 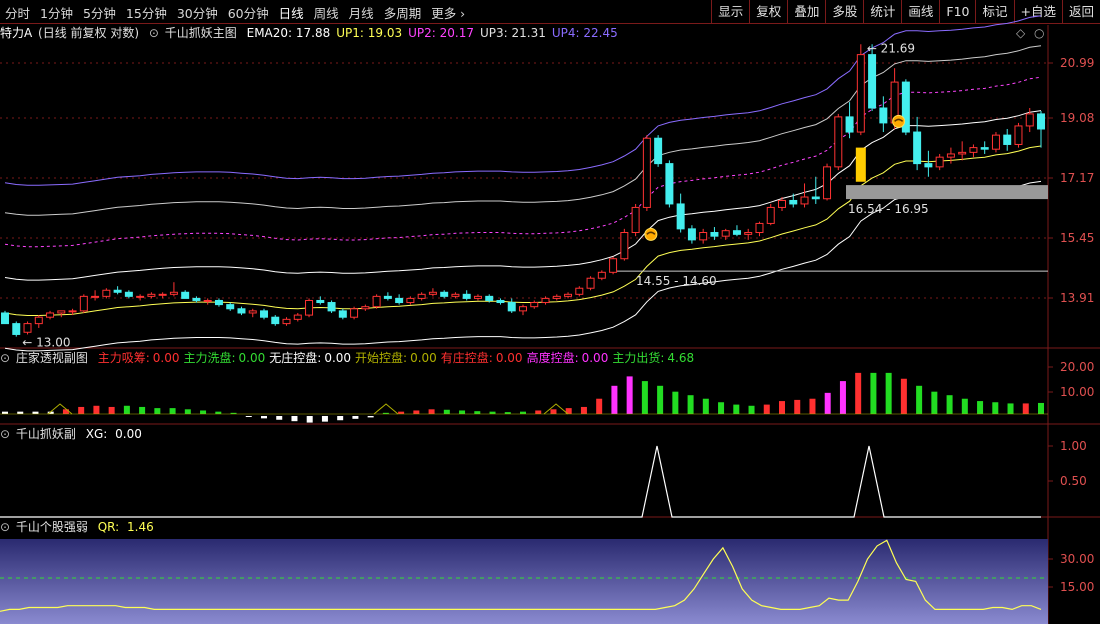 I want to click on buy-signal-icon, so click(x=651, y=234).